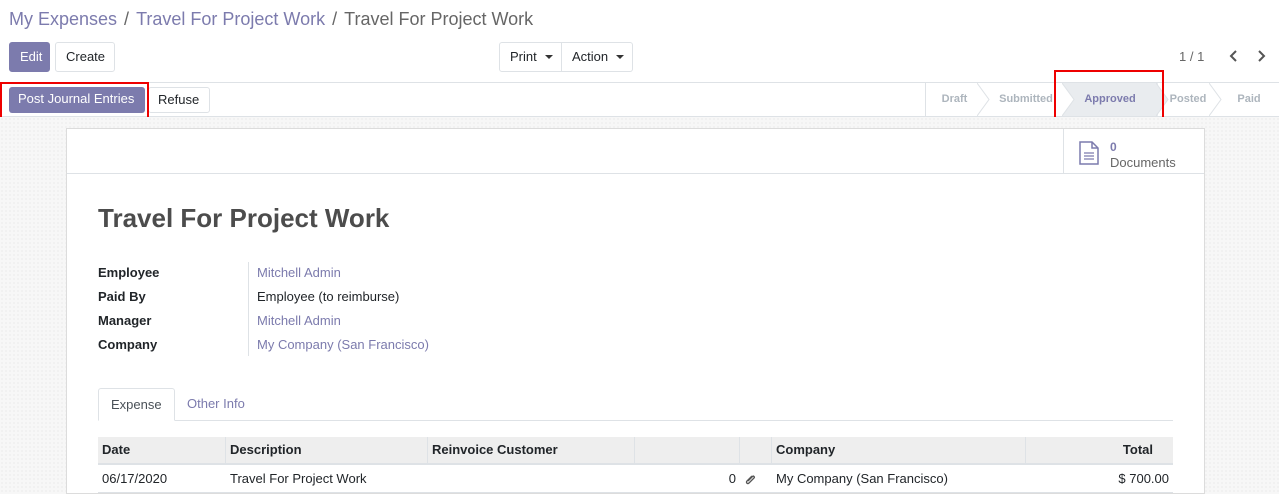  Describe the element at coordinates (1026, 99) in the screenshot. I see `stage-submitted: Submitted` at that location.